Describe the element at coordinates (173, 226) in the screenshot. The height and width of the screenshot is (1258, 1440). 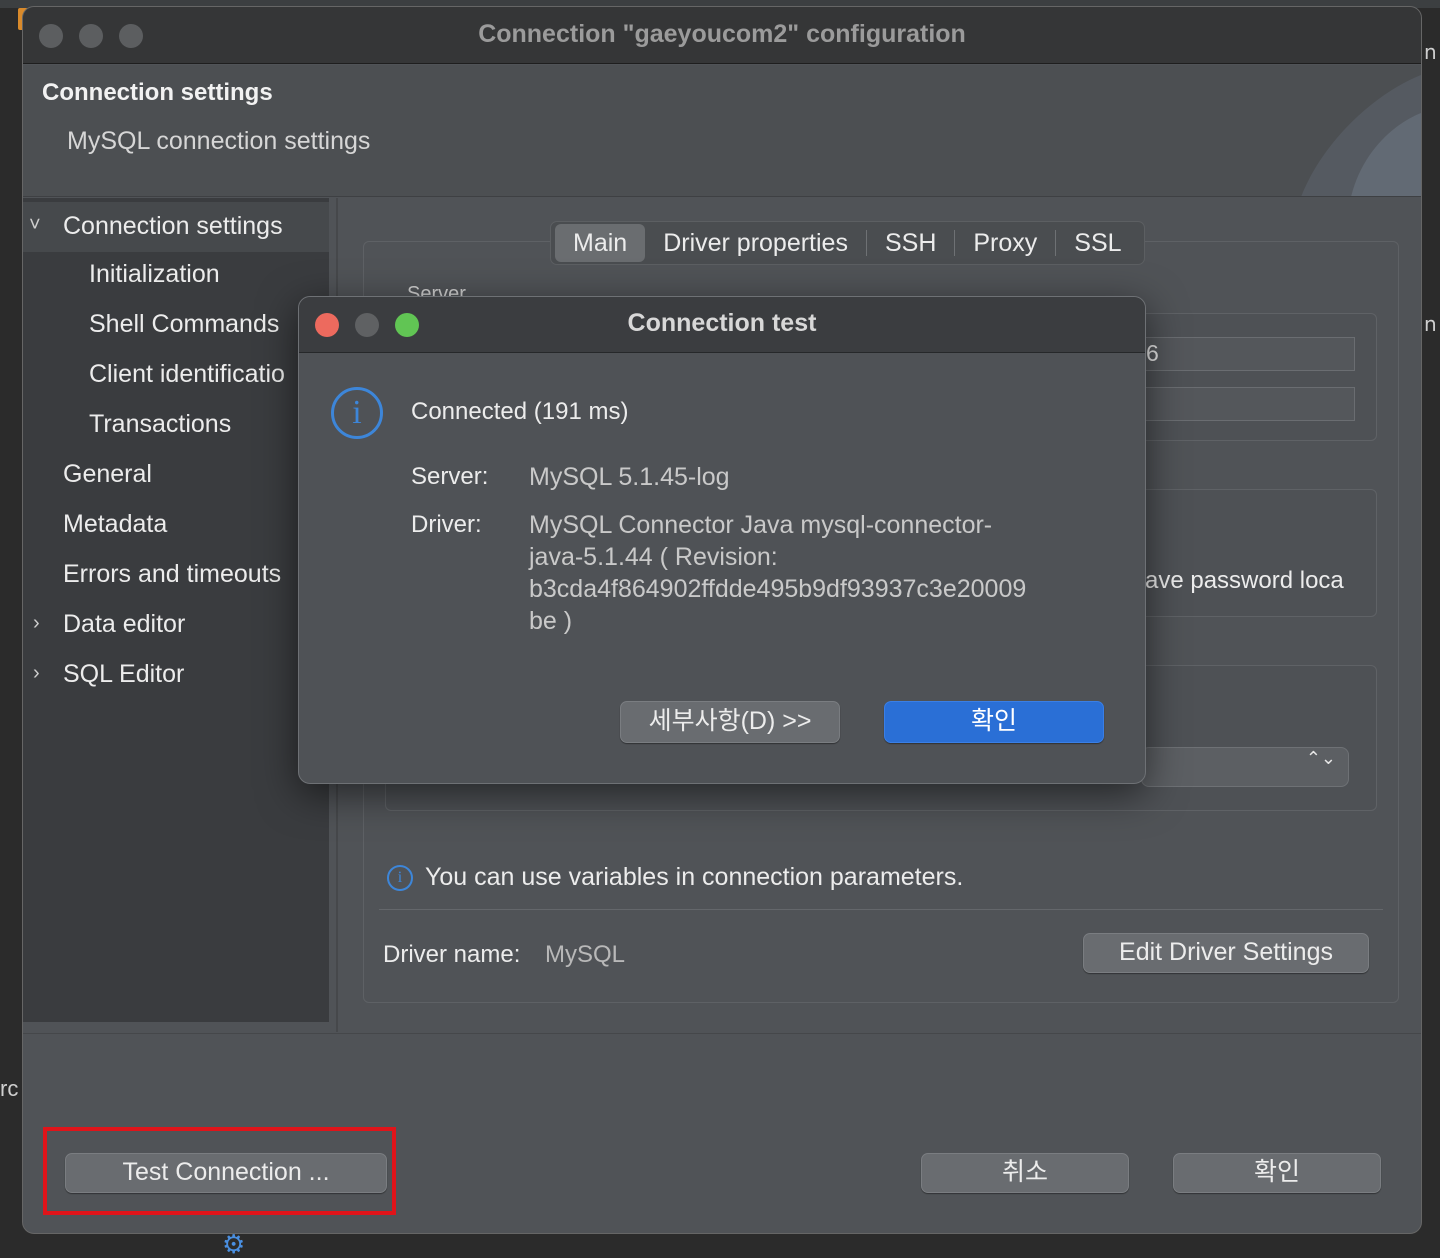
I see `sidebar-item-label: Connection settings` at that location.